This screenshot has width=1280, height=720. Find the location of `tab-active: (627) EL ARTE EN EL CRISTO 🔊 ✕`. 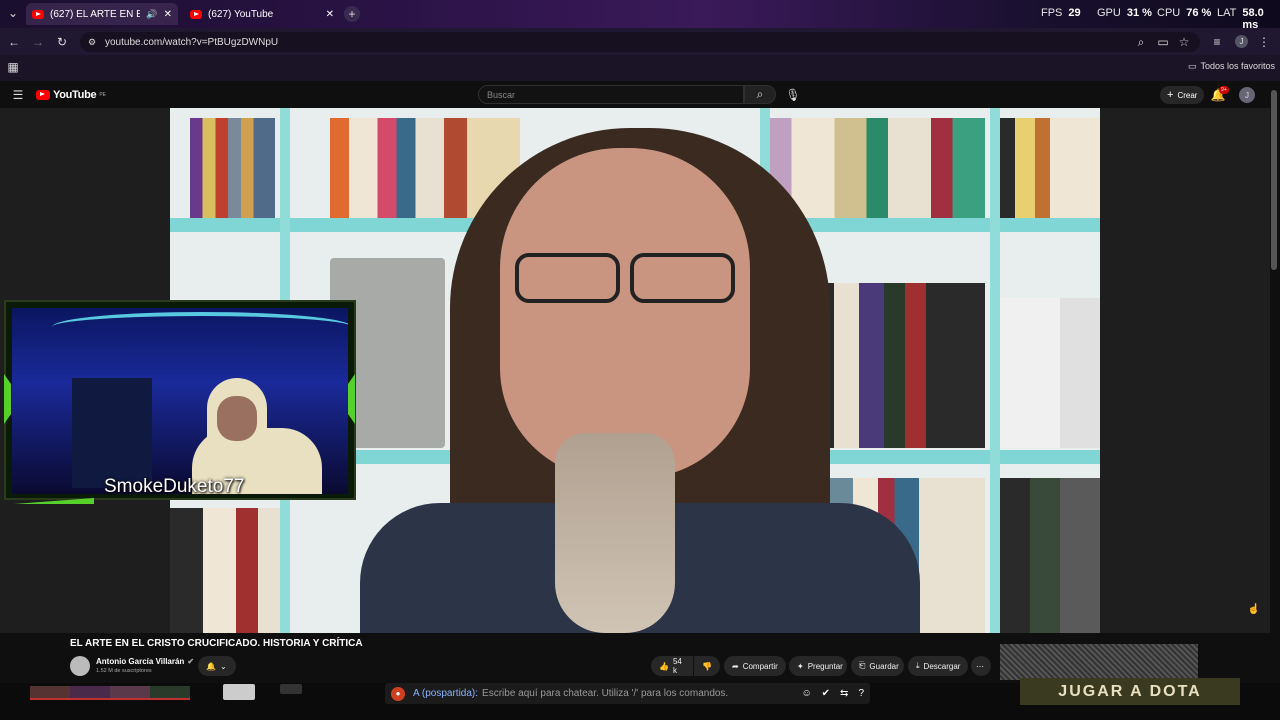

tab-active: (627) EL ARTE EN EL CRISTO 🔊 ✕ is located at coordinates (102, 14).